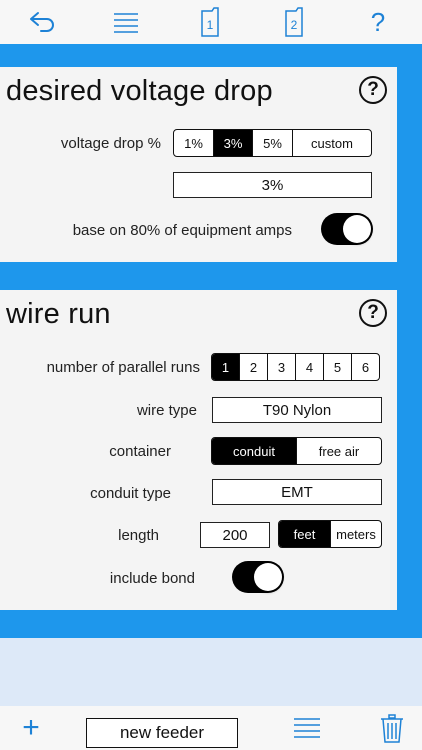  I want to click on length-unit-selector: feet meters, so click(330, 534).